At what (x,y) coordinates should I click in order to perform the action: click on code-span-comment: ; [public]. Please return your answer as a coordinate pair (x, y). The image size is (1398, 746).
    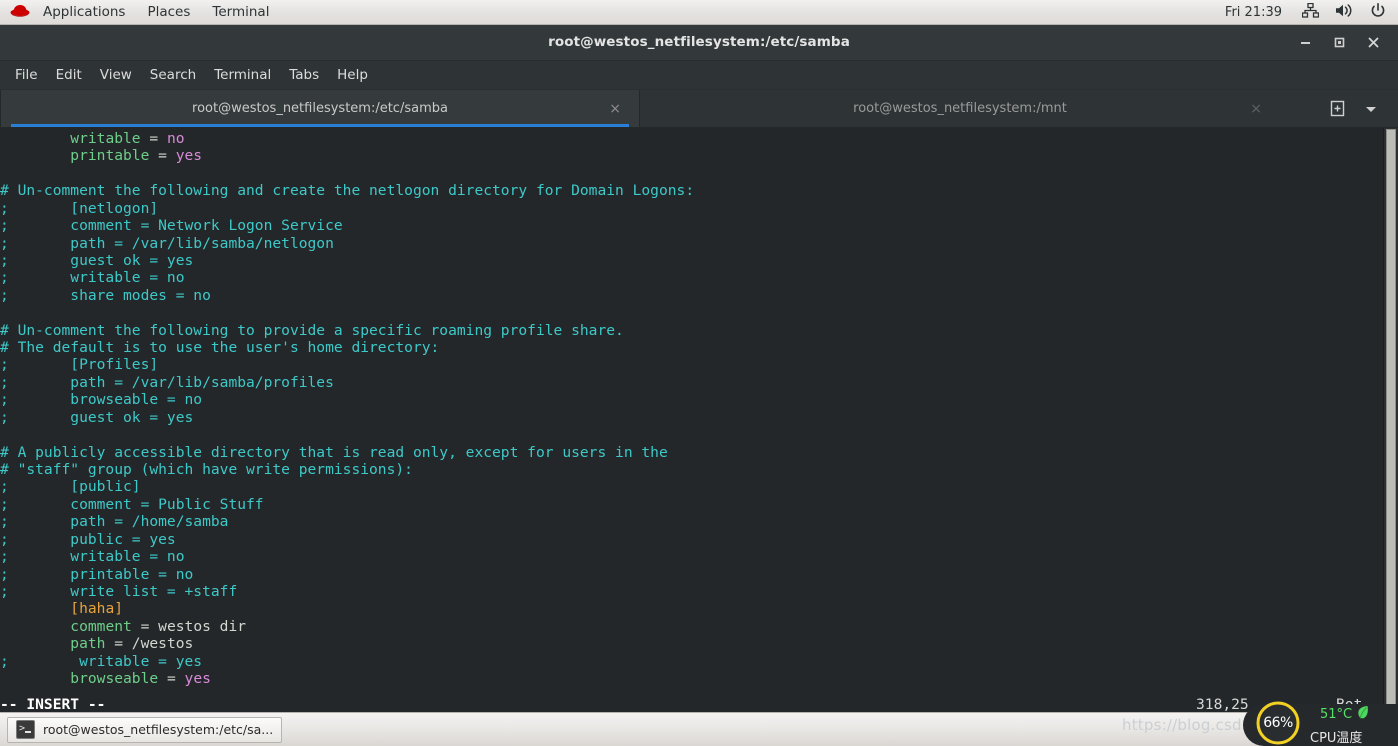
    Looking at the image, I should click on (70, 487).